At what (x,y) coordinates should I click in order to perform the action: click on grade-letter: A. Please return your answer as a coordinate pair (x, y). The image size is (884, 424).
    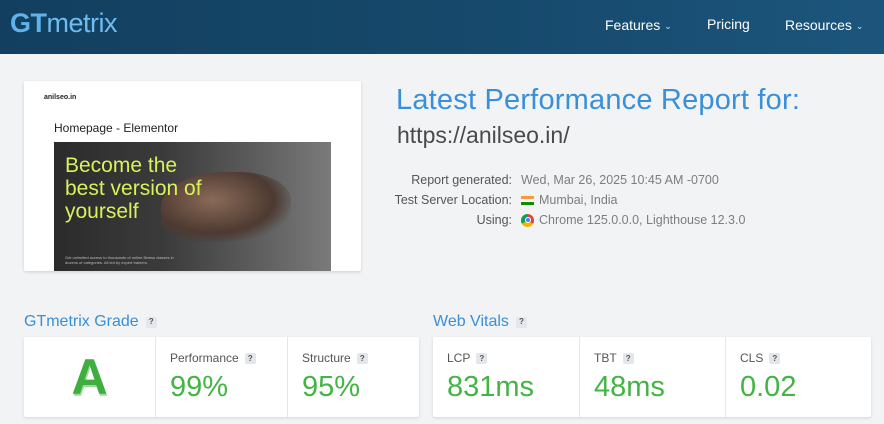
    Looking at the image, I should click on (89, 377).